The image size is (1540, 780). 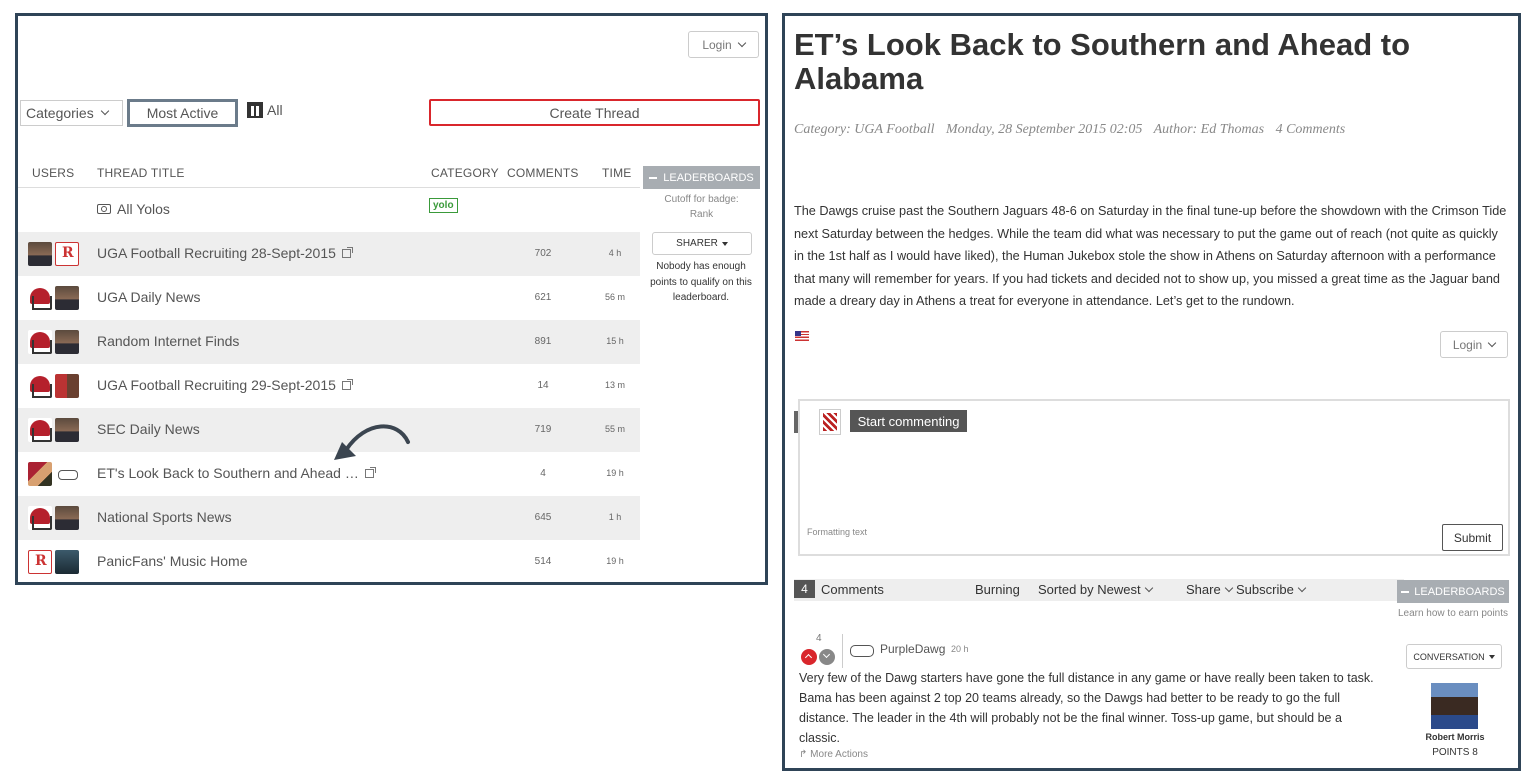 I want to click on vote-count: 4, so click(x=819, y=638).